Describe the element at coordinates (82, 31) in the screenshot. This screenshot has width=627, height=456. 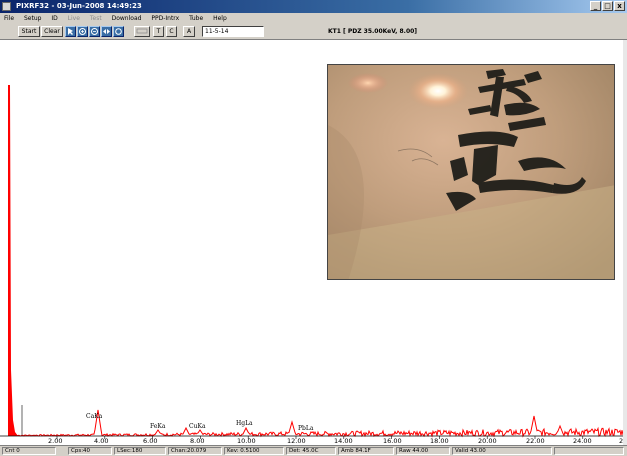
I see `zoom-in-icon` at that location.